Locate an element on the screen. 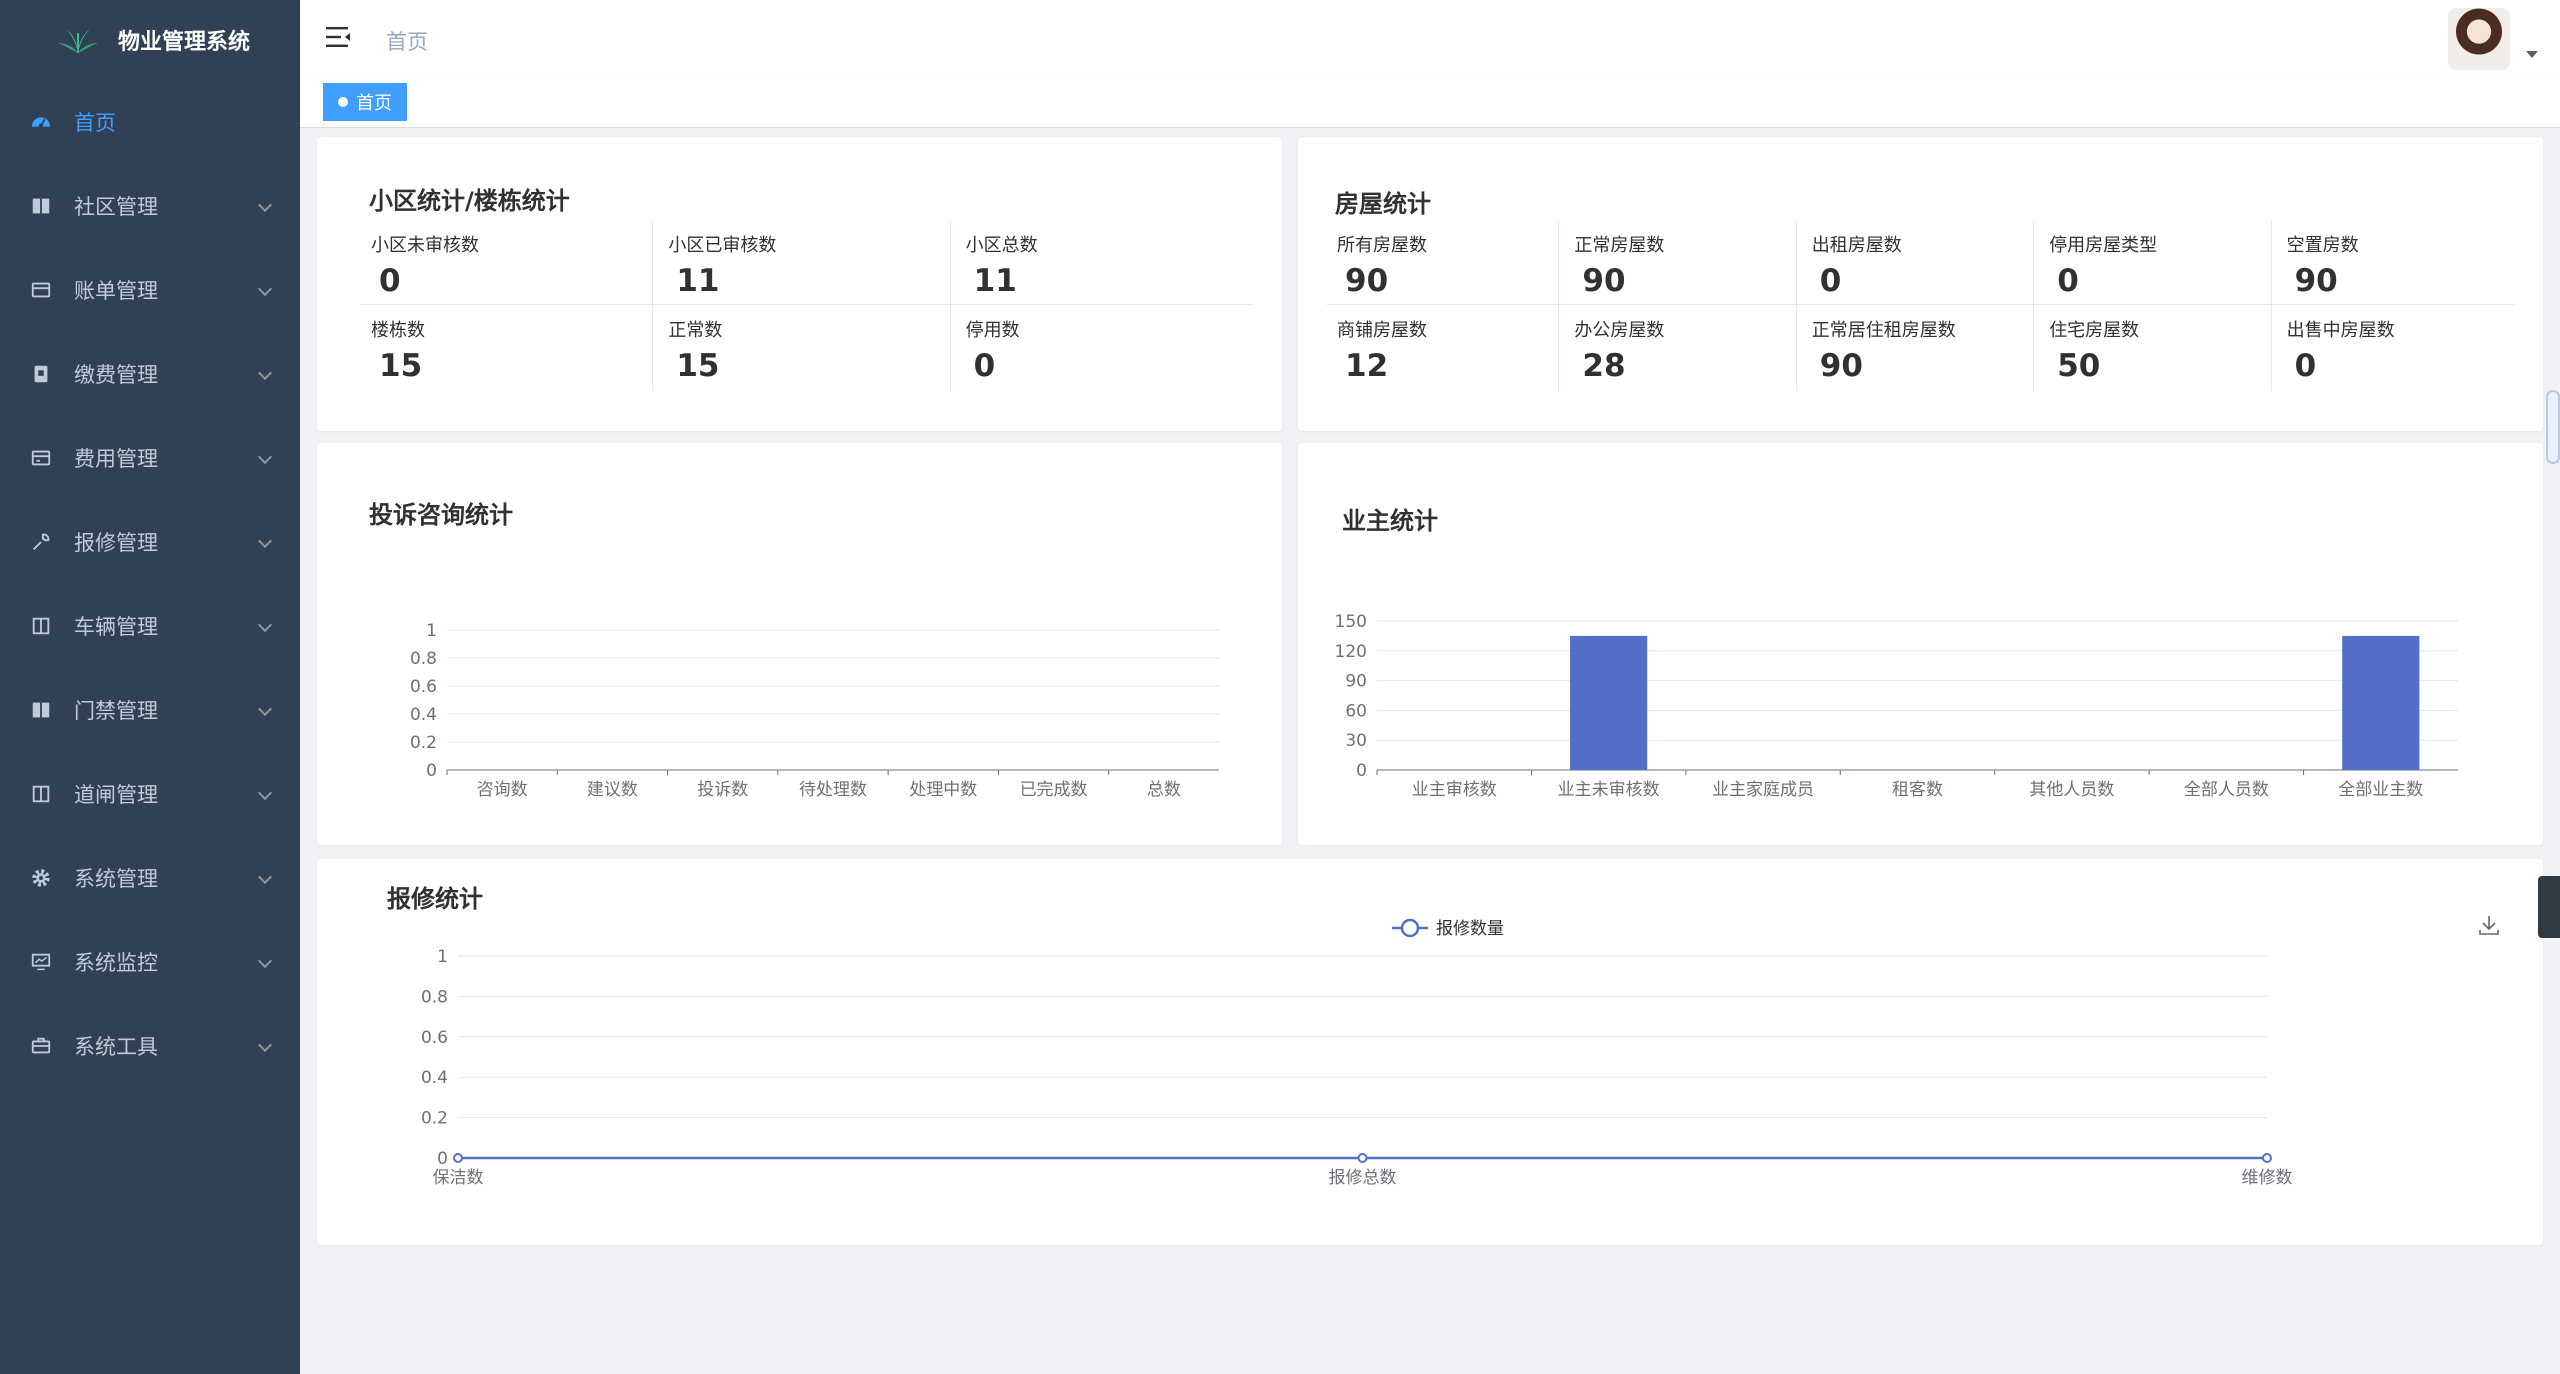 The height and width of the screenshot is (1374, 2560). sidebar-item-6: 车辆管理 is located at coordinates (150, 626).